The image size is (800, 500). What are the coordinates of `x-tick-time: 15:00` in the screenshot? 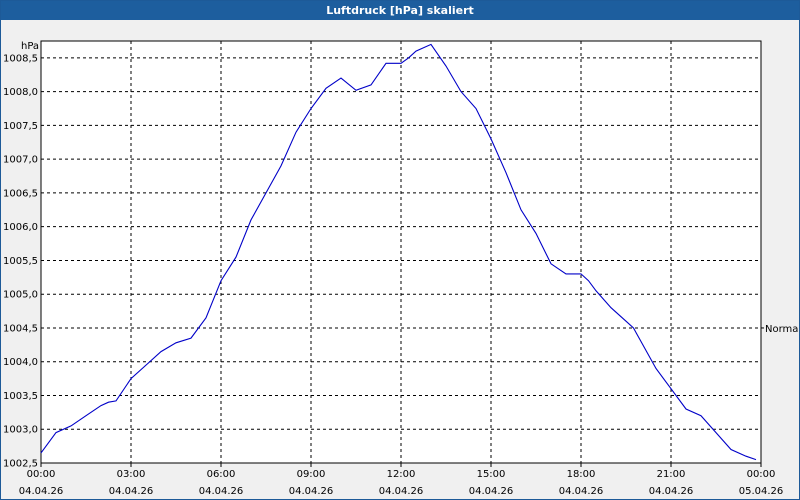 It's located at (491, 474).